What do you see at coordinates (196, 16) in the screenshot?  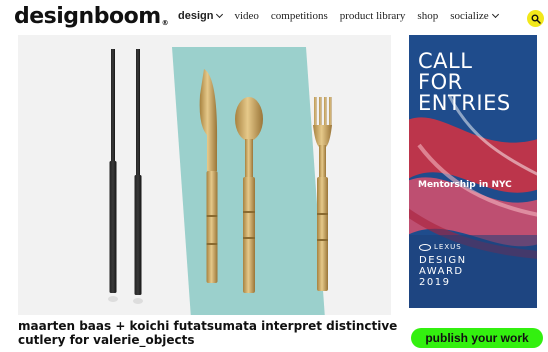 I see `nav-label: design` at bounding box center [196, 16].